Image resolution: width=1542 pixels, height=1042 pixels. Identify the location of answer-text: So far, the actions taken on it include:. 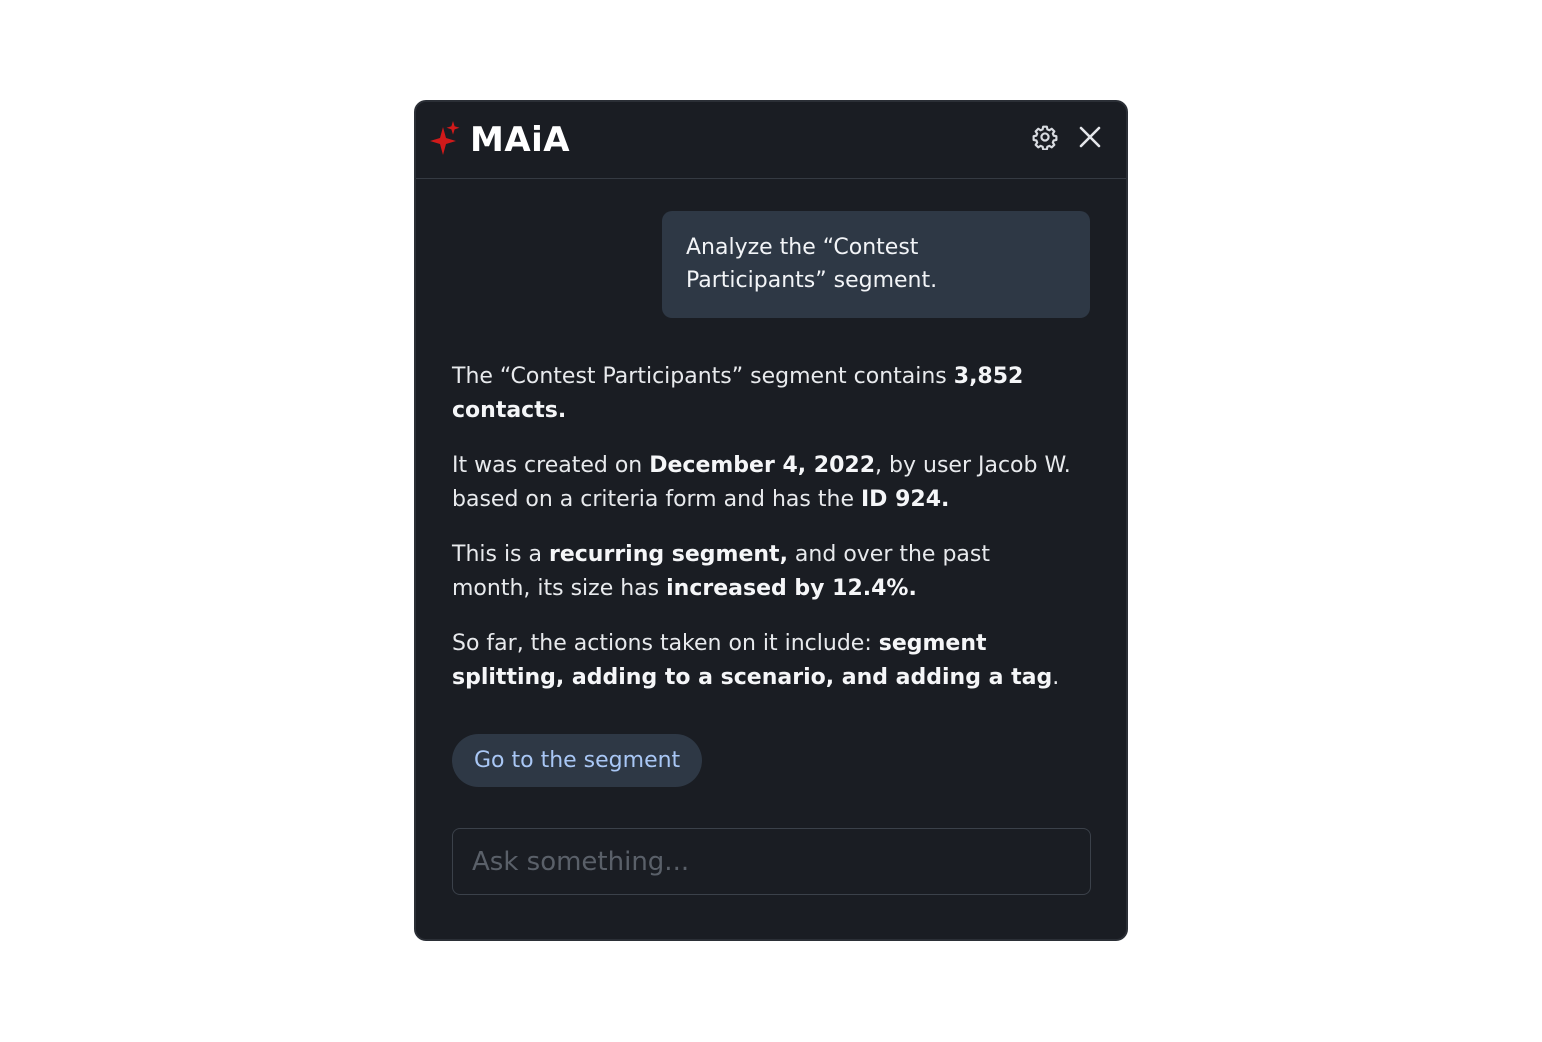
(665, 643).